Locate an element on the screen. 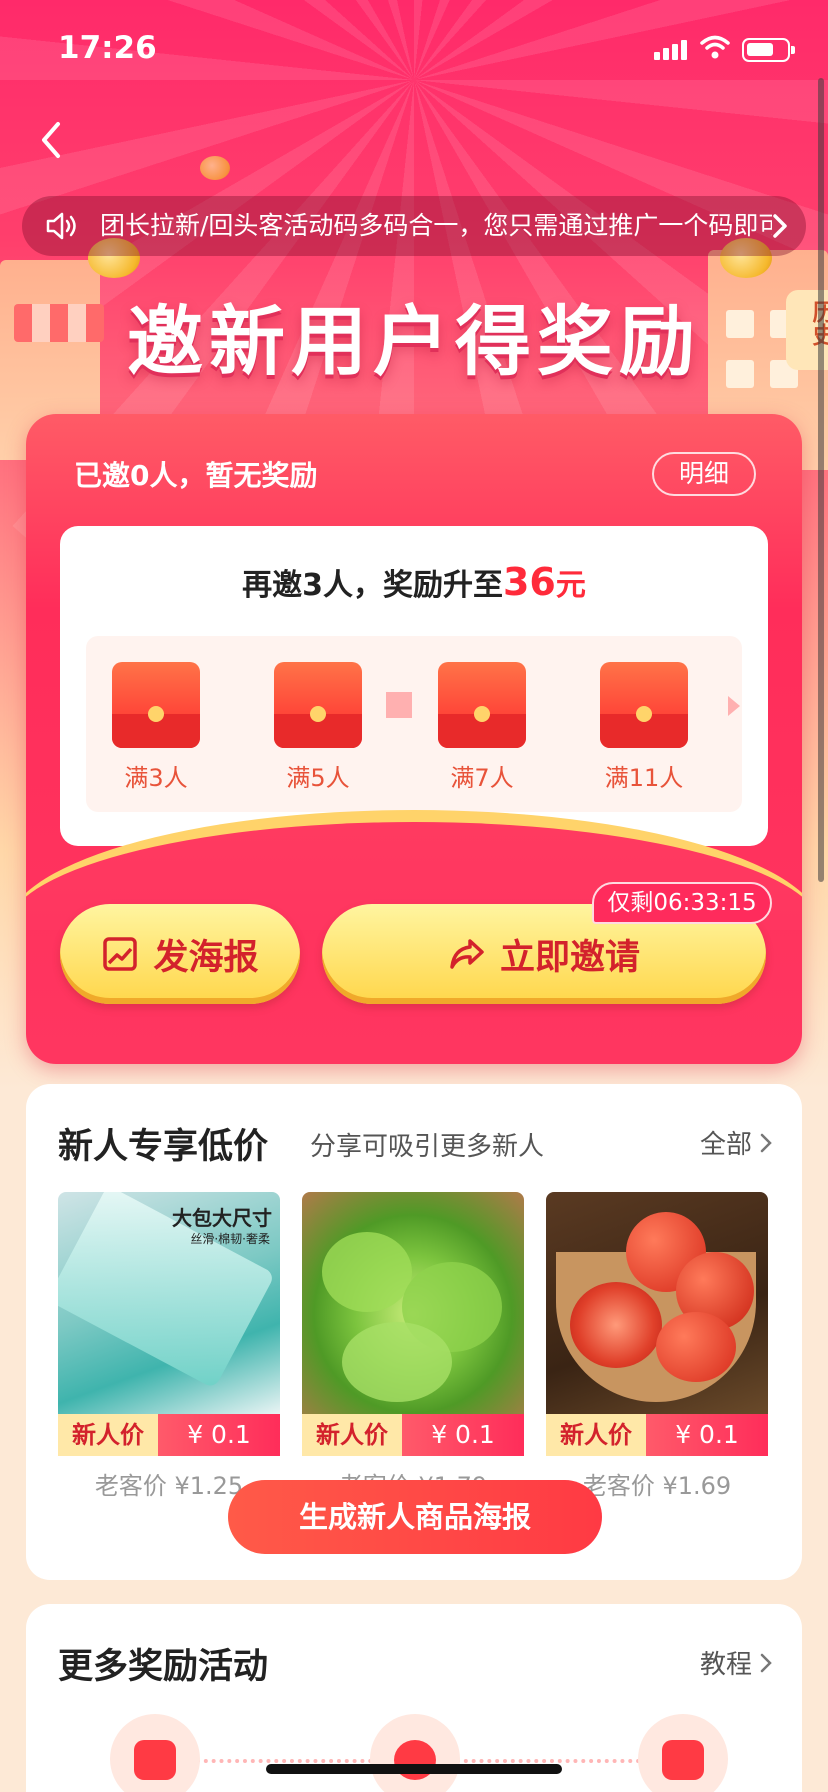  speaker-icon is located at coordinates (61, 226).